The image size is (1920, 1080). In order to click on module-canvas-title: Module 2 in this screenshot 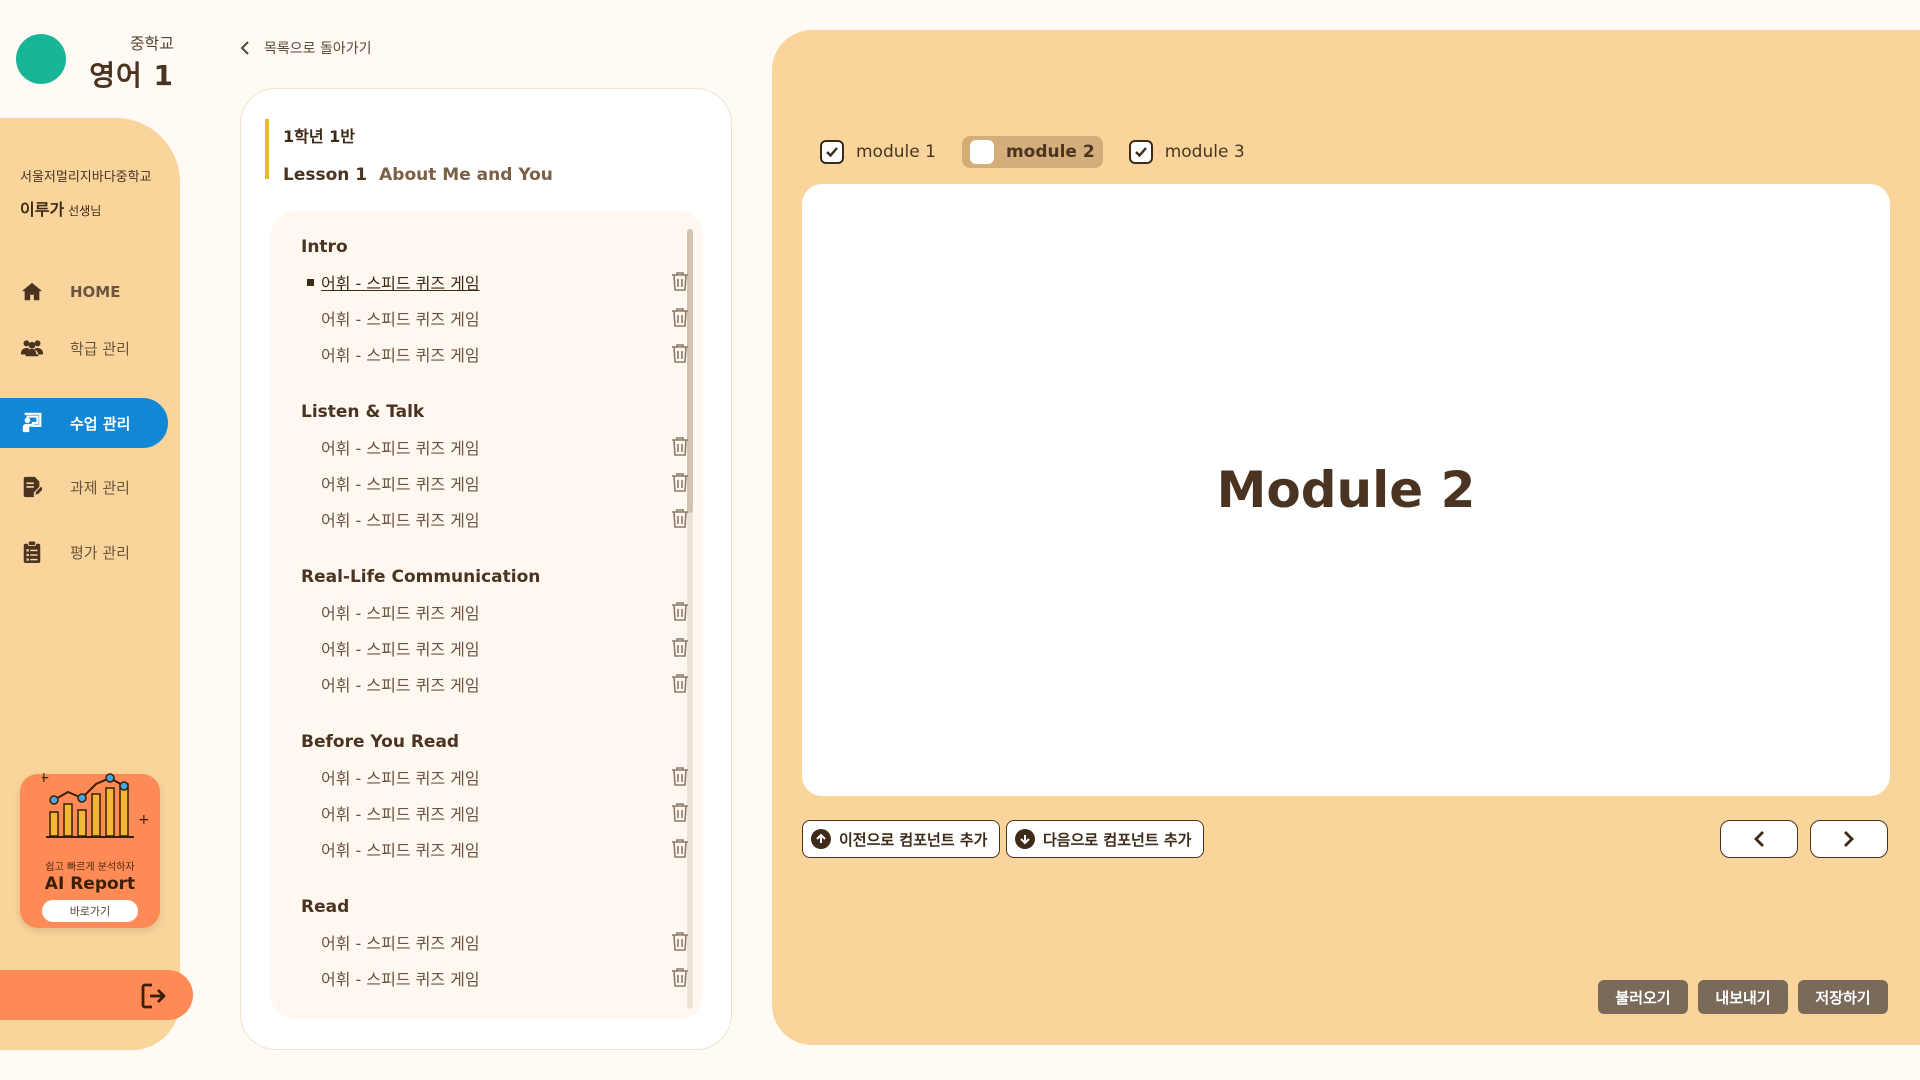, I will do `click(1346, 490)`.